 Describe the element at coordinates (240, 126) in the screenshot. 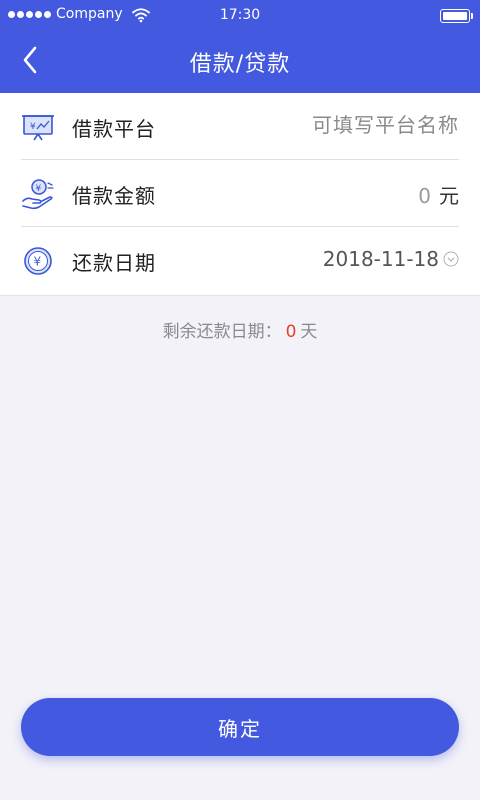

I see `platform-row: ¥ 借款平台` at that location.